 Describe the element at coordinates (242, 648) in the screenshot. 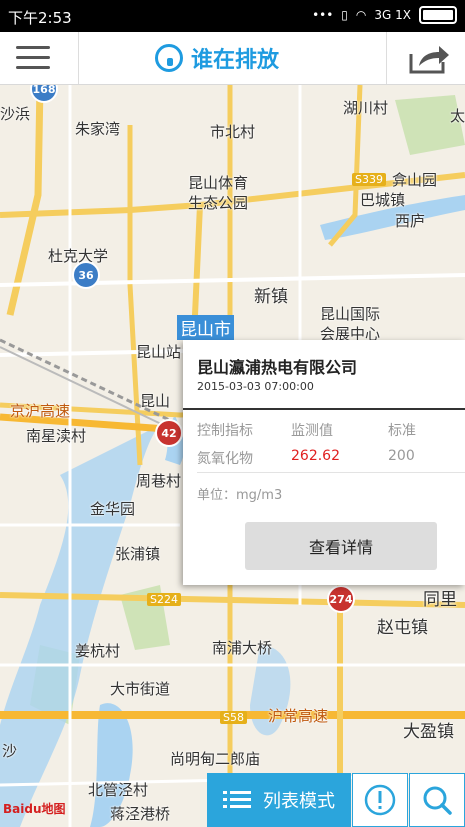

I see `map-label: 南浦大桥` at that location.